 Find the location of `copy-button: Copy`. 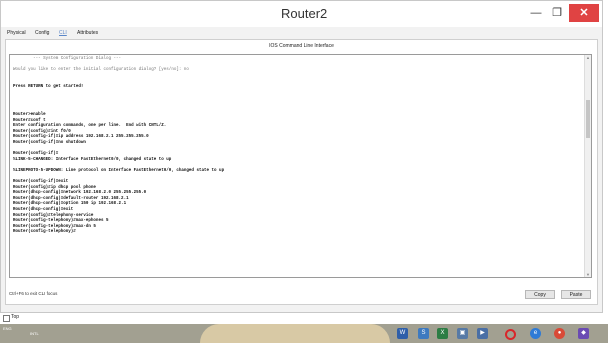

copy-button: Copy is located at coordinates (540, 294).